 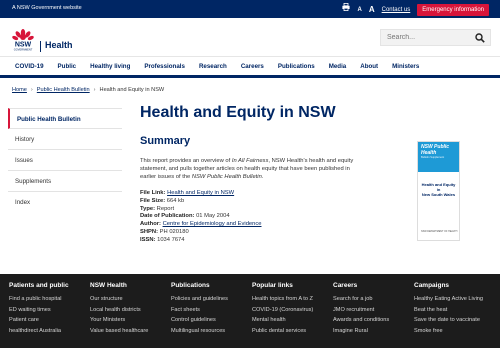 I want to click on emergency-information-button: Emergency information, so click(x=453, y=9).